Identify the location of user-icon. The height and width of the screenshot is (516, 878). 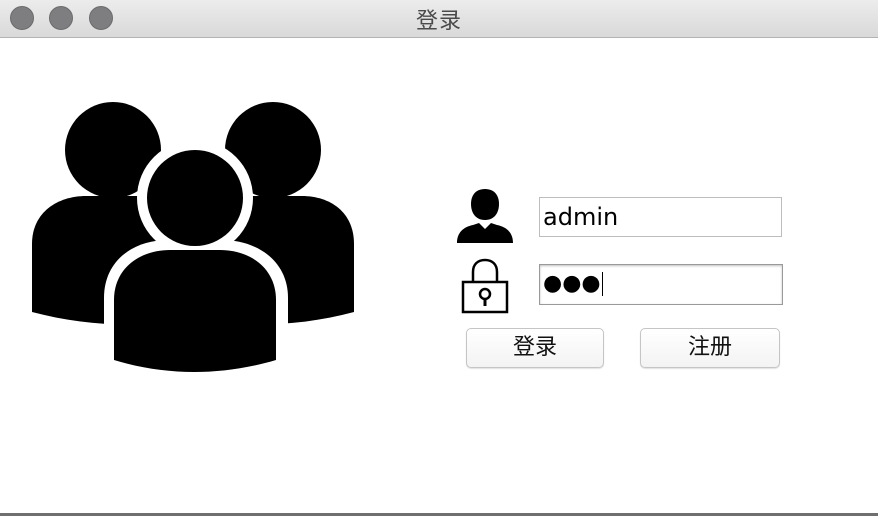
(485, 216).